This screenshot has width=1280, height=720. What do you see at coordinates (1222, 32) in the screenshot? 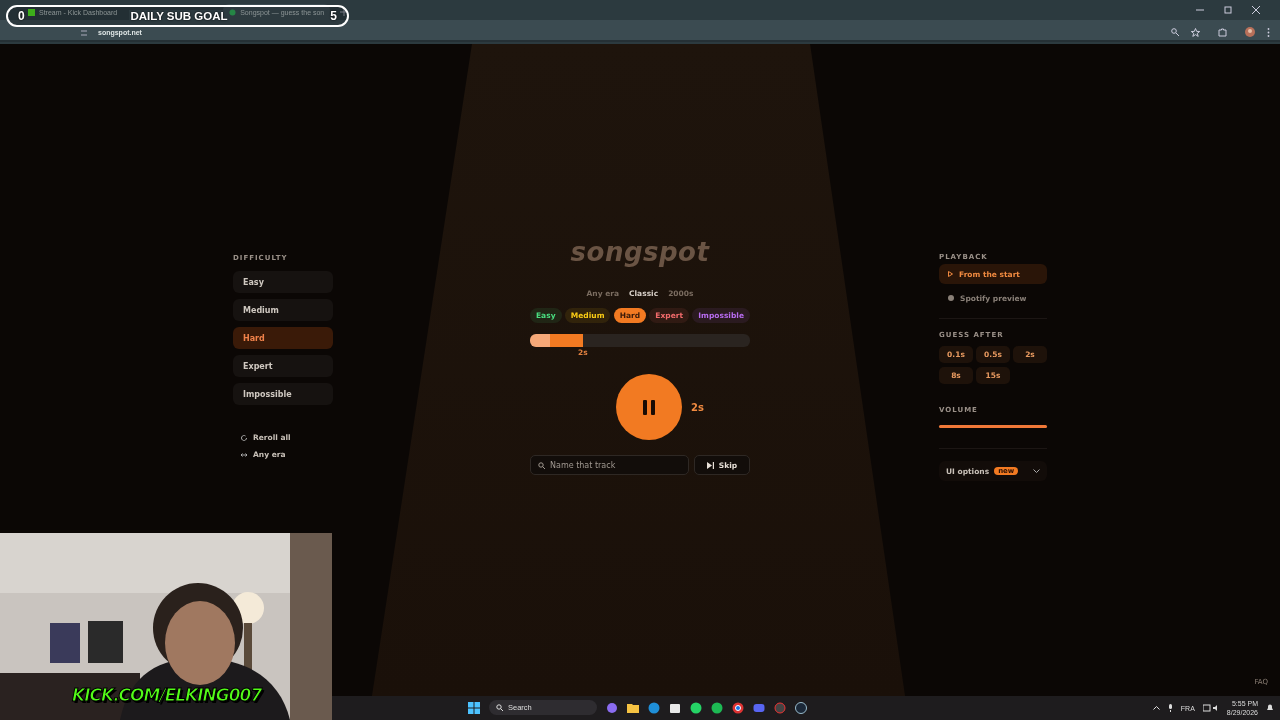
I see `puzzle-icon` at bounding box center [1222, 32].